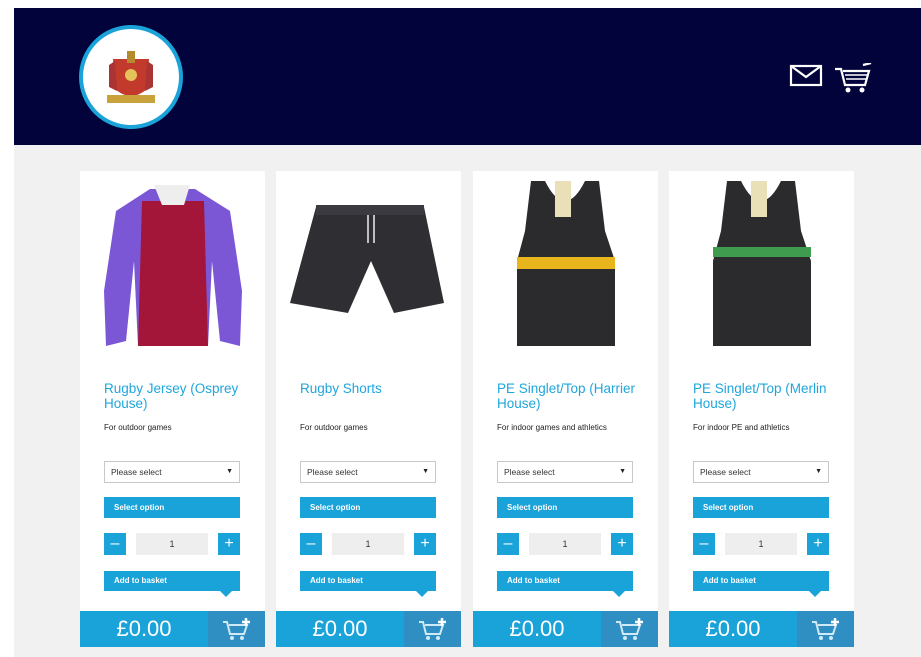 The height and width of the screenshot is (657, 921). I want to click on product-description: For indoor games and athletics, so click(552, 427).